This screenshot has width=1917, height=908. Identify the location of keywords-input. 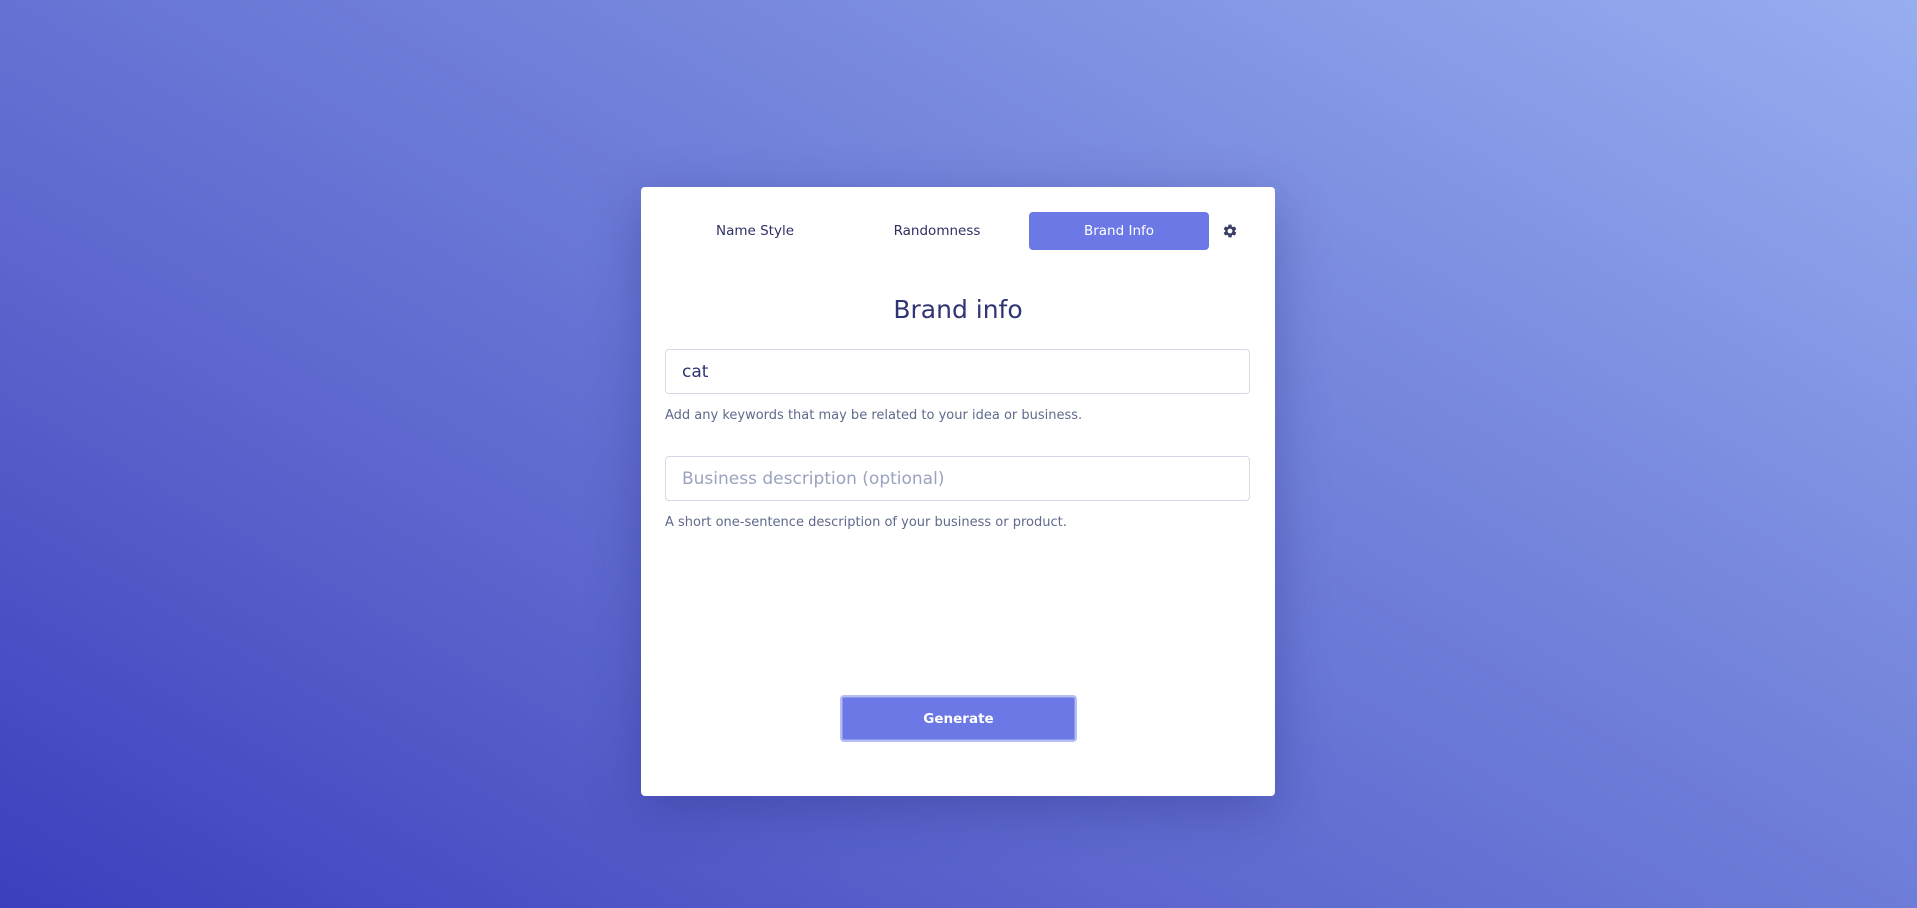
(957, 371).